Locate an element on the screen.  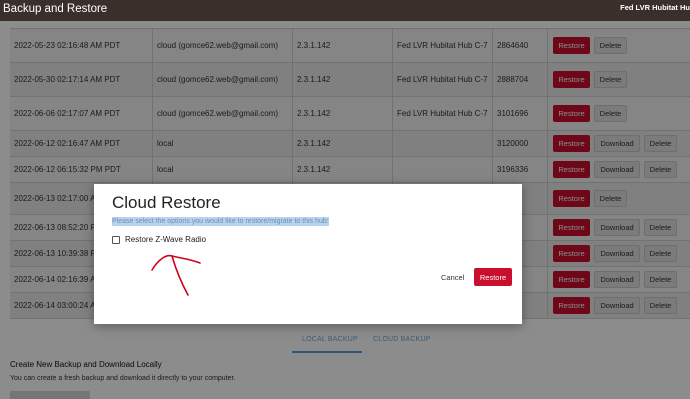
restore-zwave-label: Restore Z-Wave Radio is located at coordinates (166, 239).